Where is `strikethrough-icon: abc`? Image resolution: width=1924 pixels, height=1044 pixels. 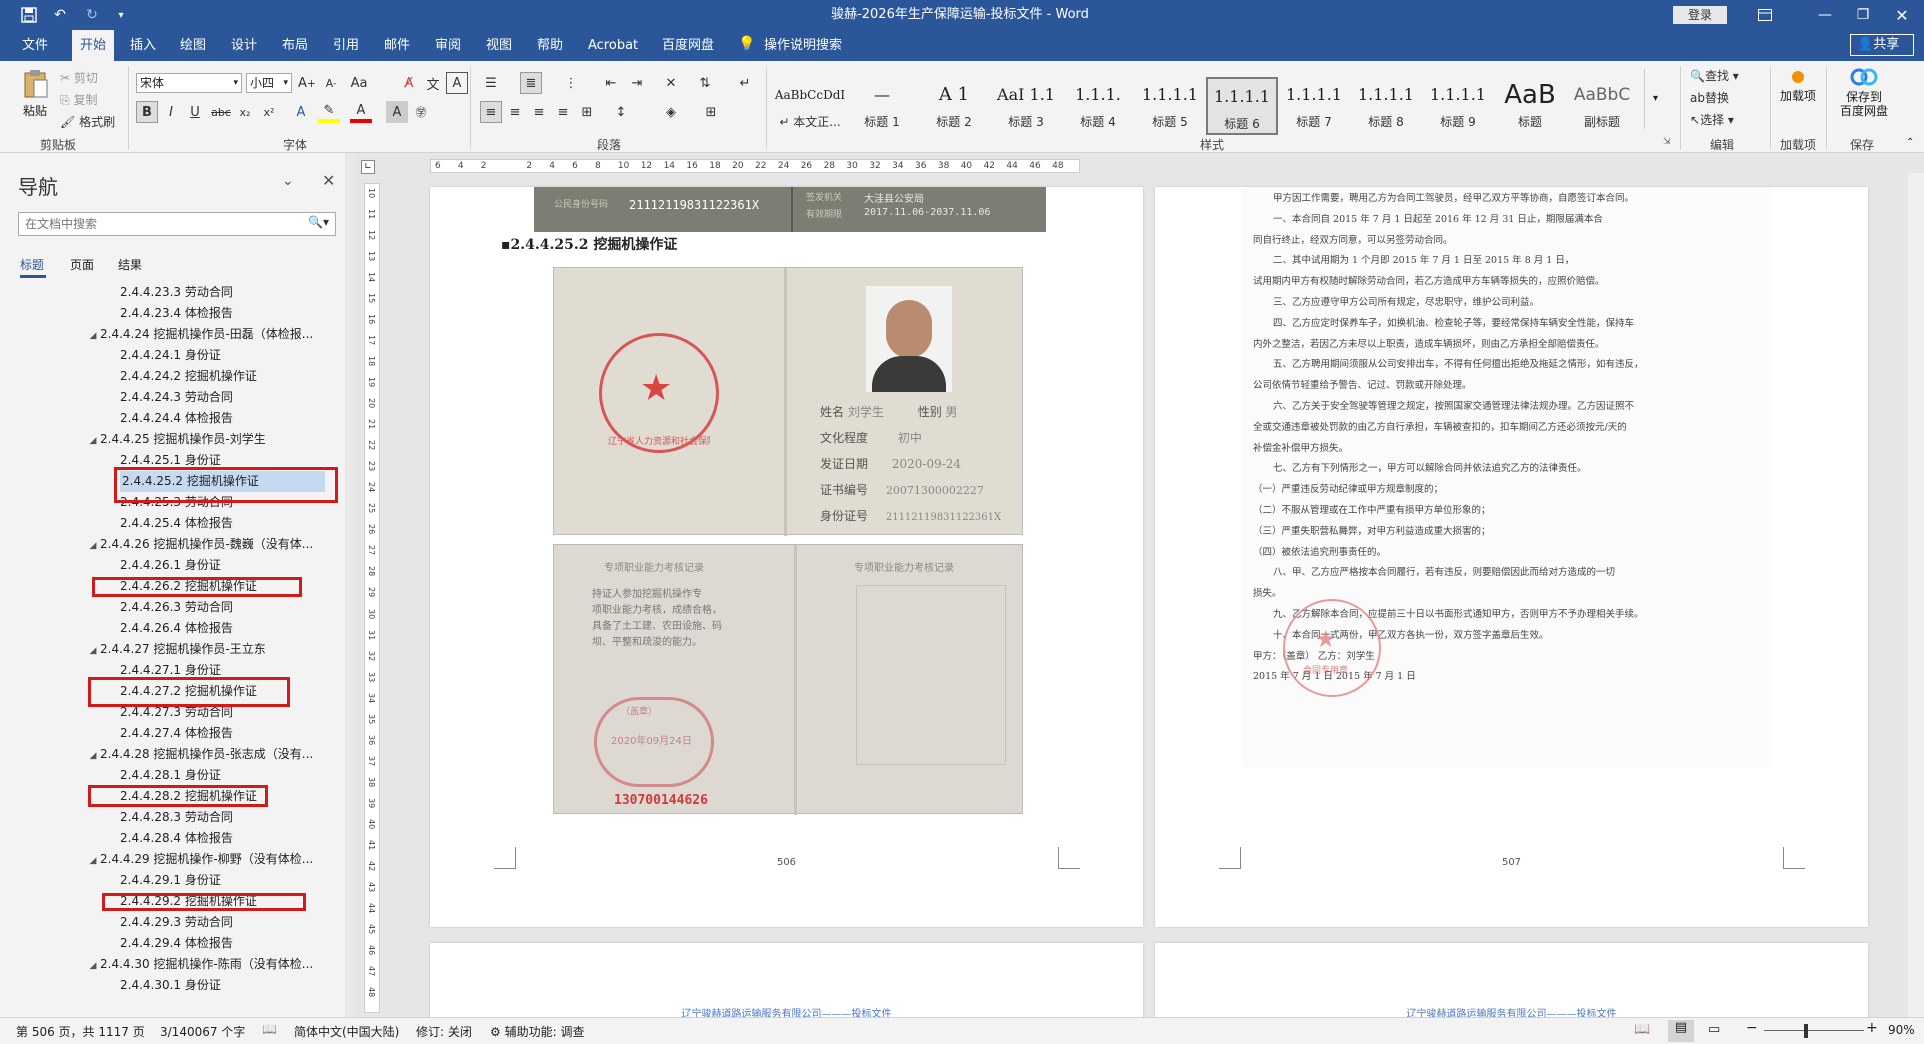 strikethrough-icon: abc is located at coordinates (221, 112).